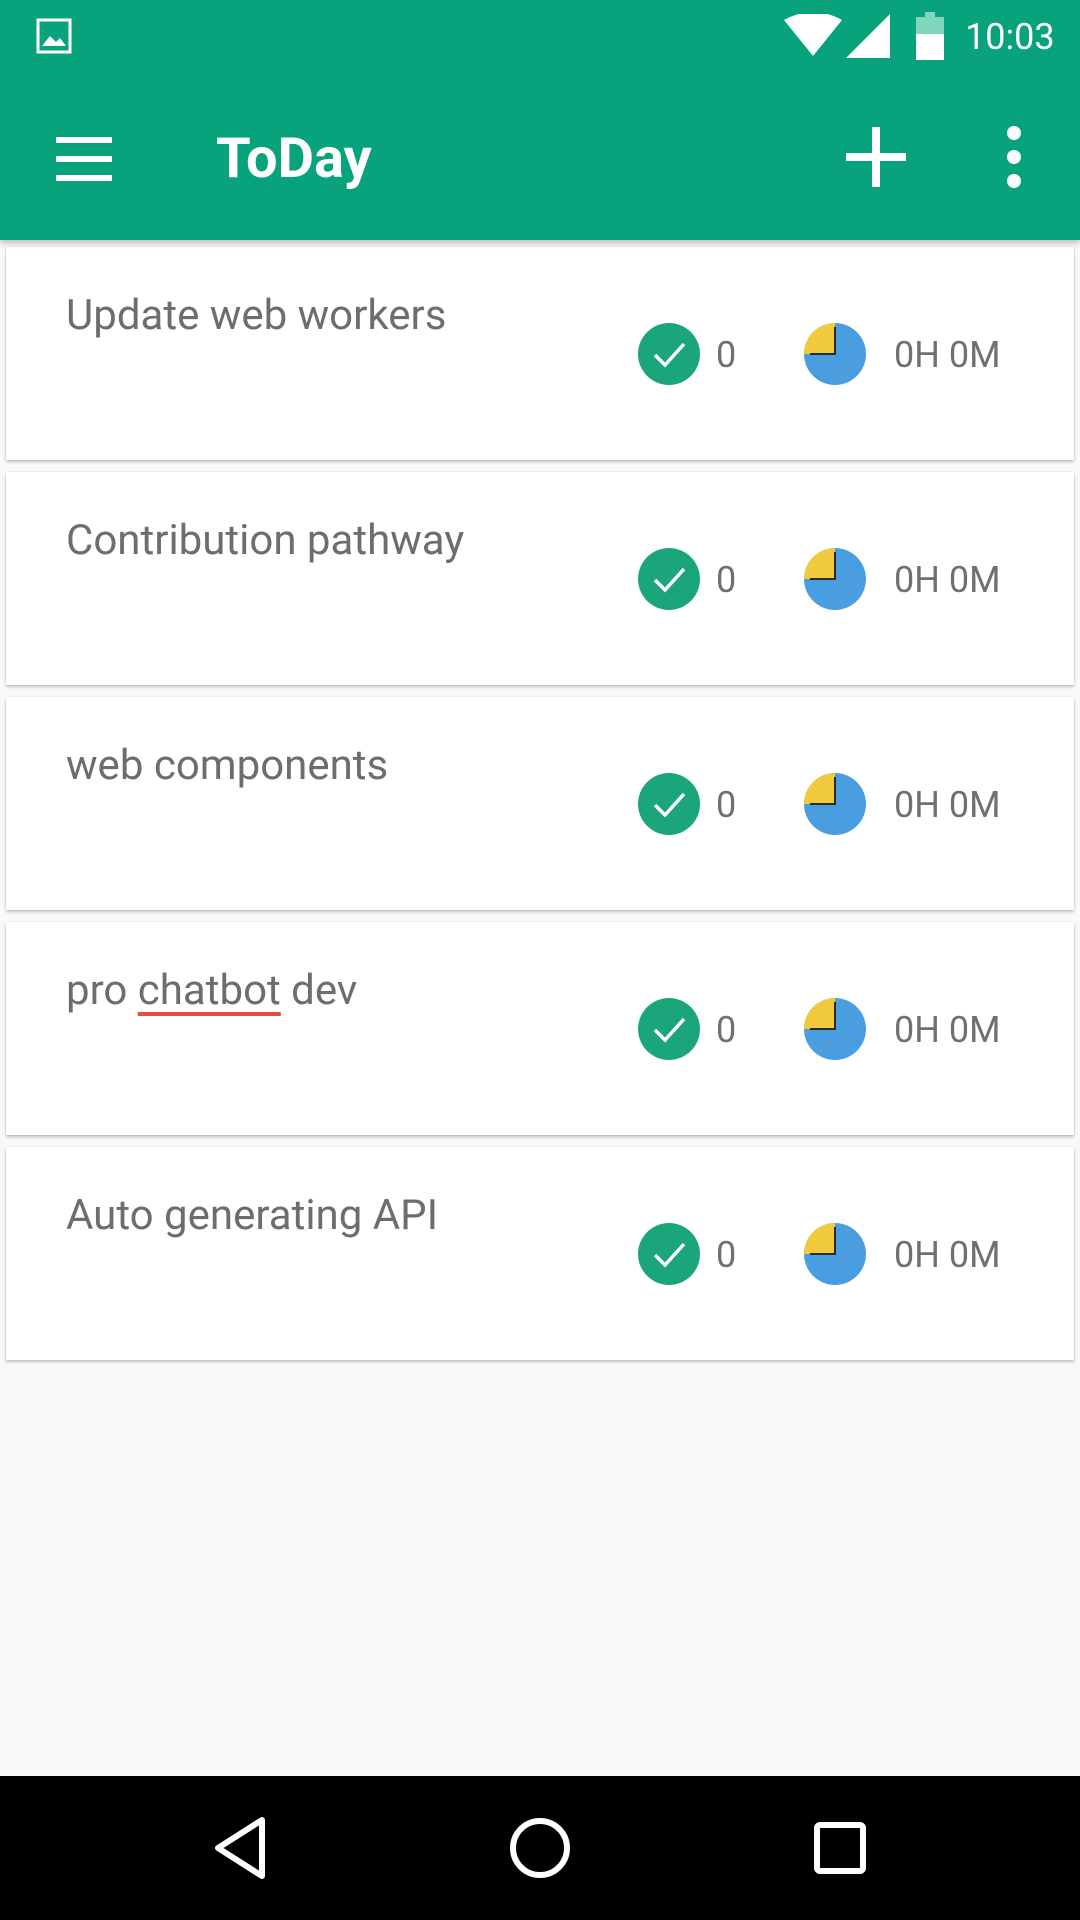 This screenshot has height=1920, width=1080. I want to click on task-title: pro chatbot dev, so click(211, 991).